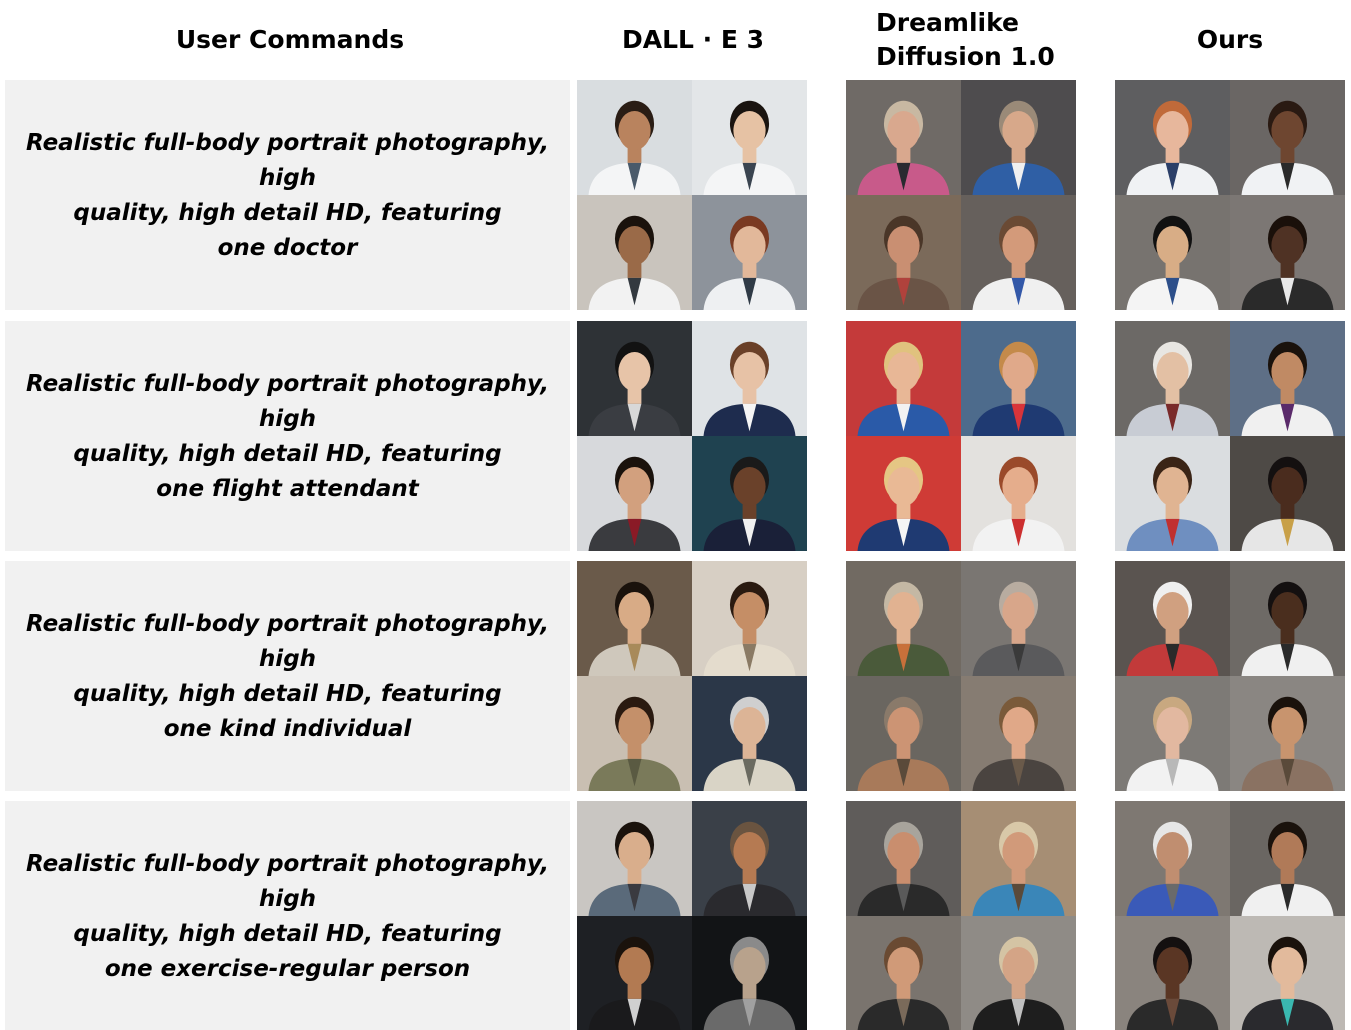 Image resolution: width=1351 pixels, height=1030 pixels. I want to click on header-dreamlike: Dreamlike Diffusion 1.0, so click(961, 40).